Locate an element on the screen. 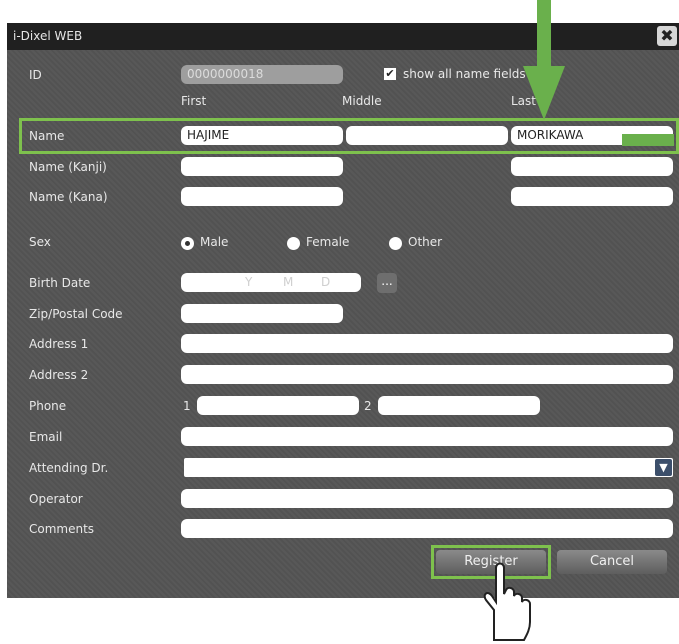  address2-field is located at coordinates (427, 374).